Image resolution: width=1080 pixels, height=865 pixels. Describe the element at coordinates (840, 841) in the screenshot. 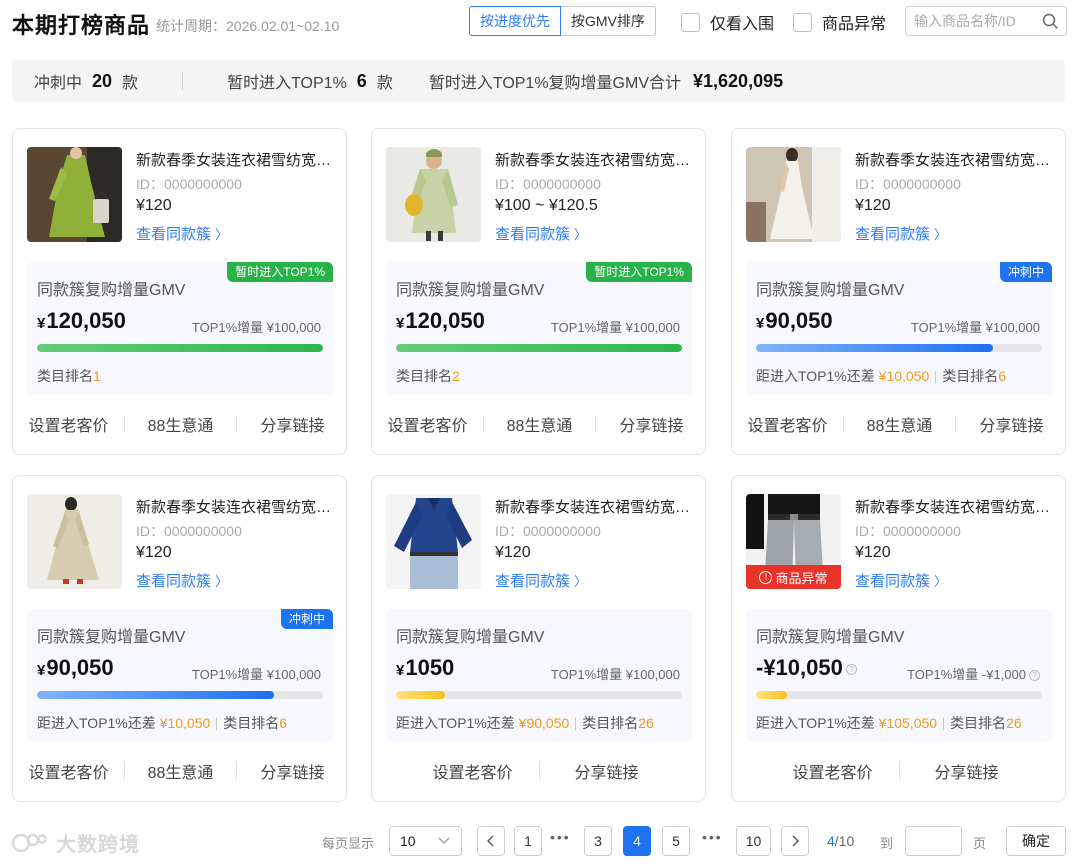

I see `page-info: 4/10` at that location.